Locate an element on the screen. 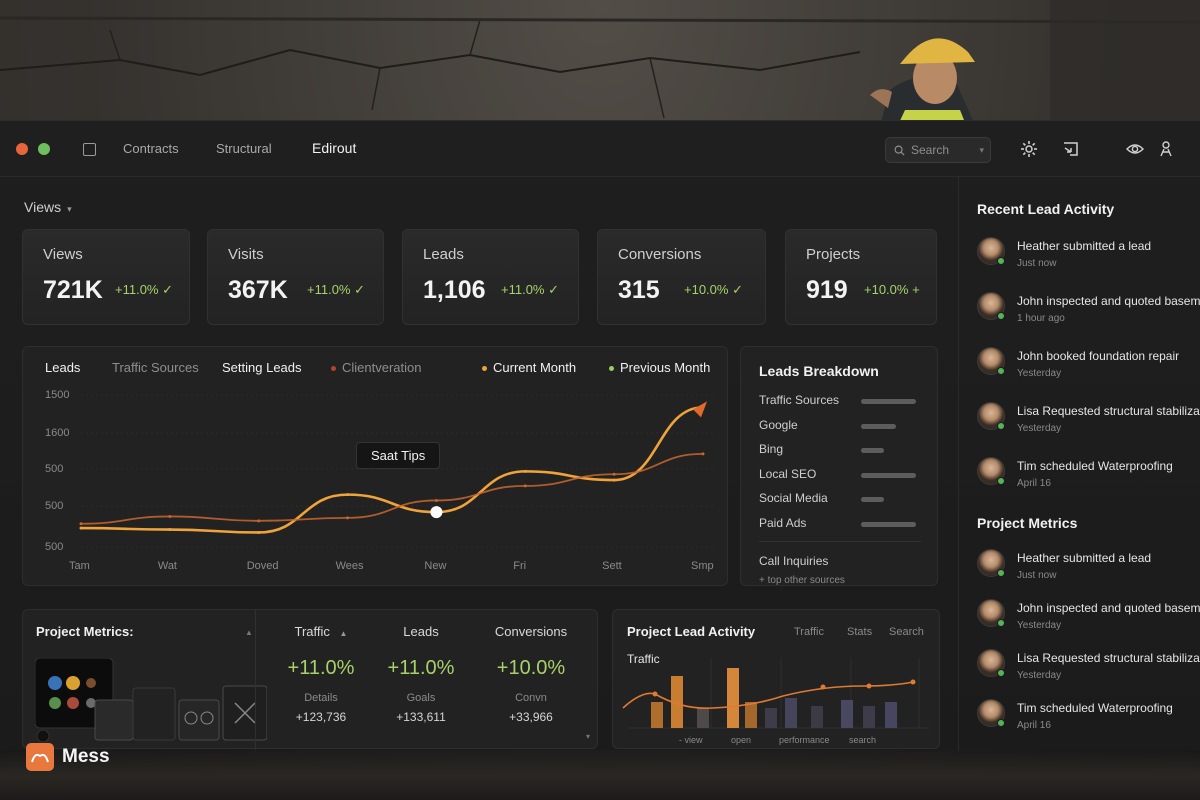 The height and width of the screenshot is (800, 1200). metric-value: +10.0% is located at coordinates (531, 668).